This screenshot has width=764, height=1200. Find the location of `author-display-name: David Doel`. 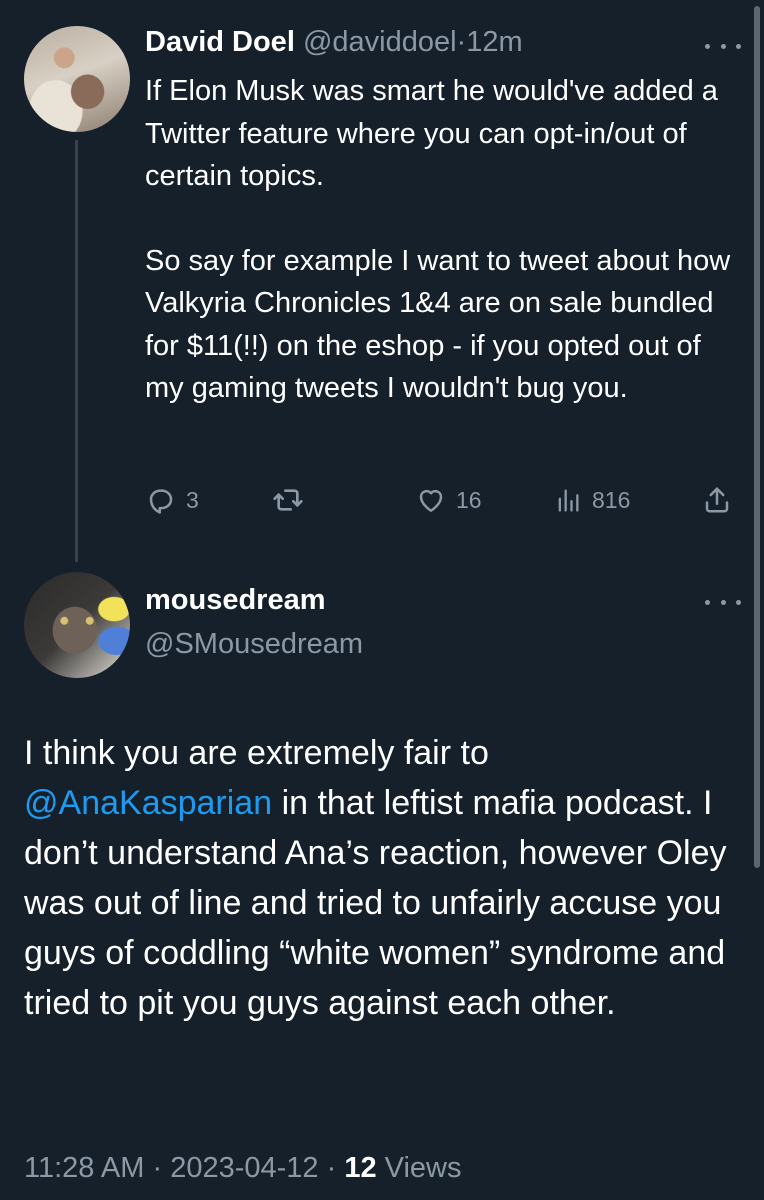

author-display-name: David Doel is located at coordinates (220, 42).